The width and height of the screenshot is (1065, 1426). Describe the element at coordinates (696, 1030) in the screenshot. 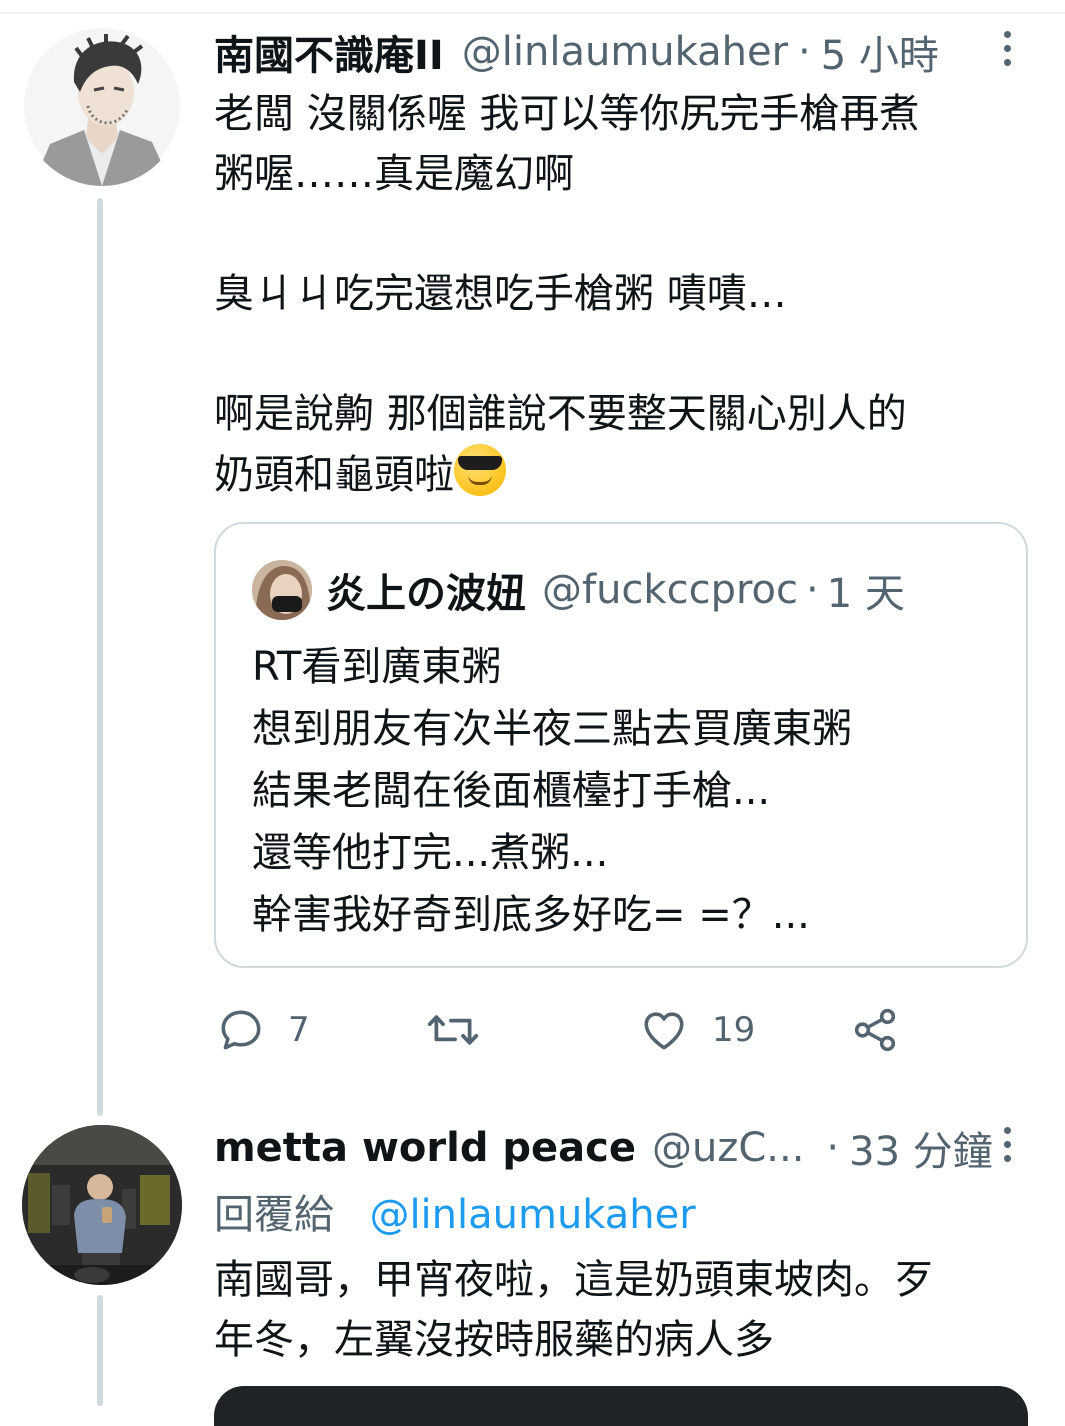

I see `like-button: 19` at that location.